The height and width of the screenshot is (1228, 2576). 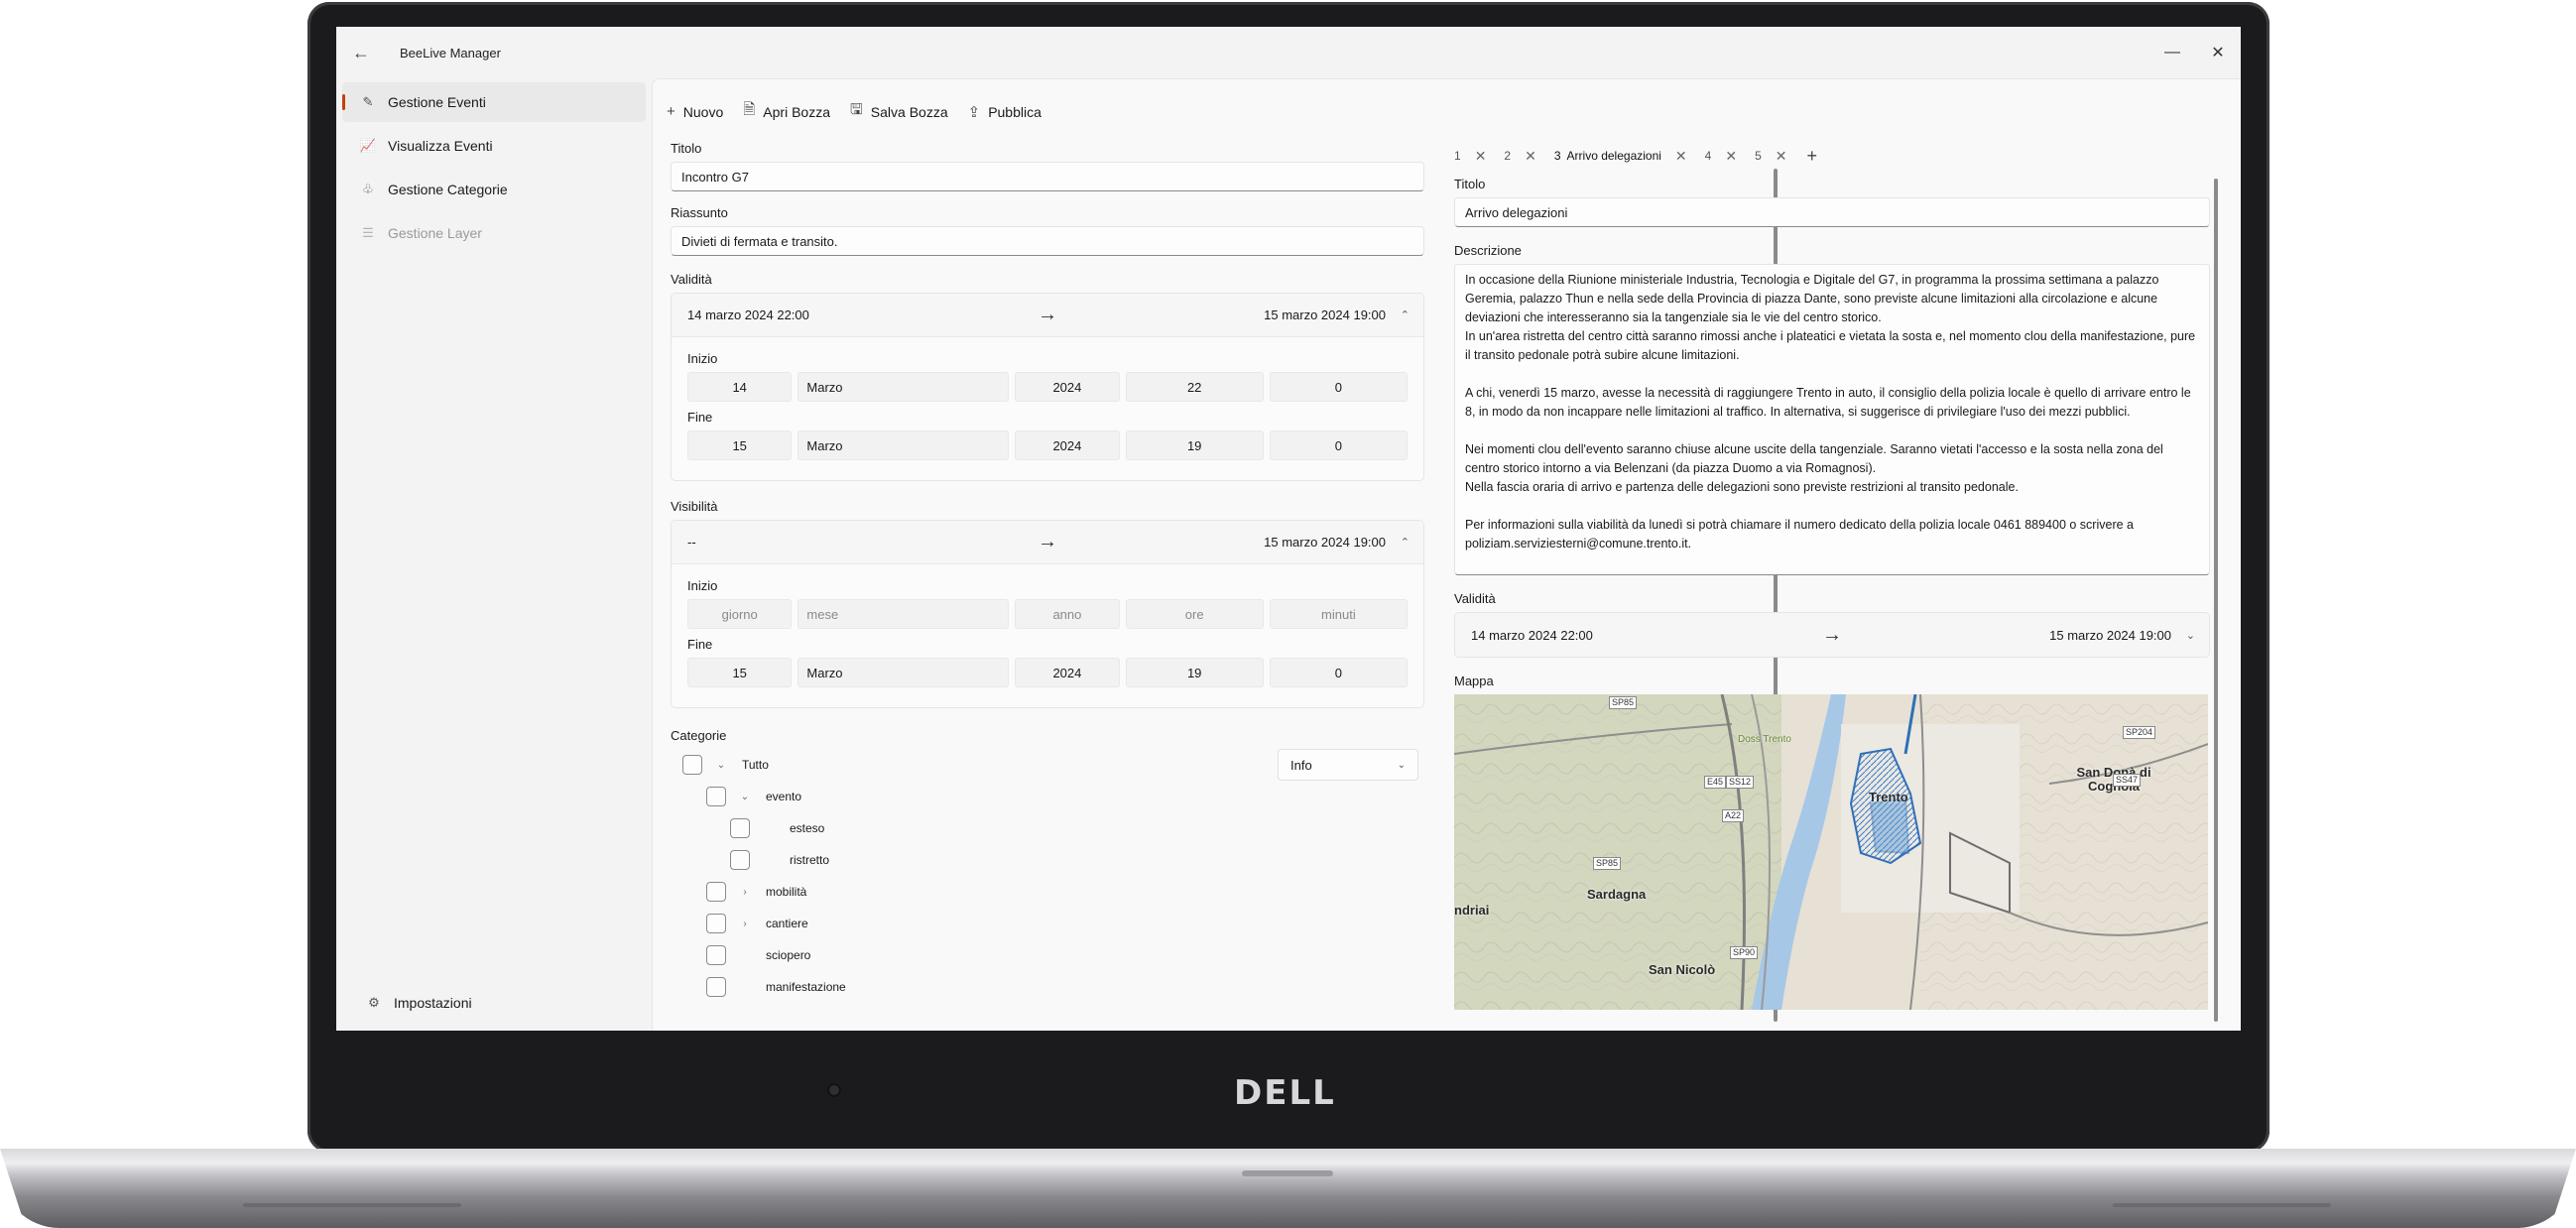 What do you see at coordinates (784, 797) in the screenshot?
I see `tree-item-label: evento` at bounding box center [784, 797].